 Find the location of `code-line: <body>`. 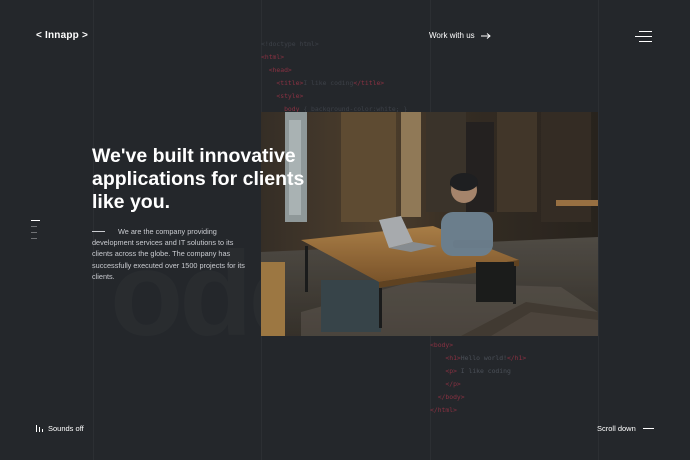

code-line: <body> is located at coordinates (478, 345).